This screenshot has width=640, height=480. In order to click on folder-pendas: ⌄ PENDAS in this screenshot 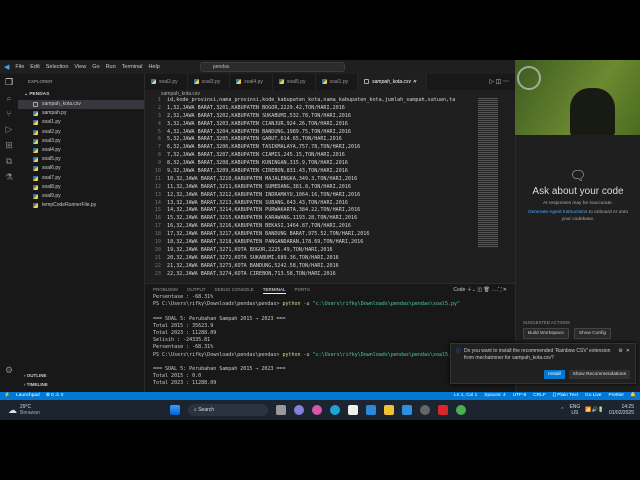, I will do `click(81, 94)`.